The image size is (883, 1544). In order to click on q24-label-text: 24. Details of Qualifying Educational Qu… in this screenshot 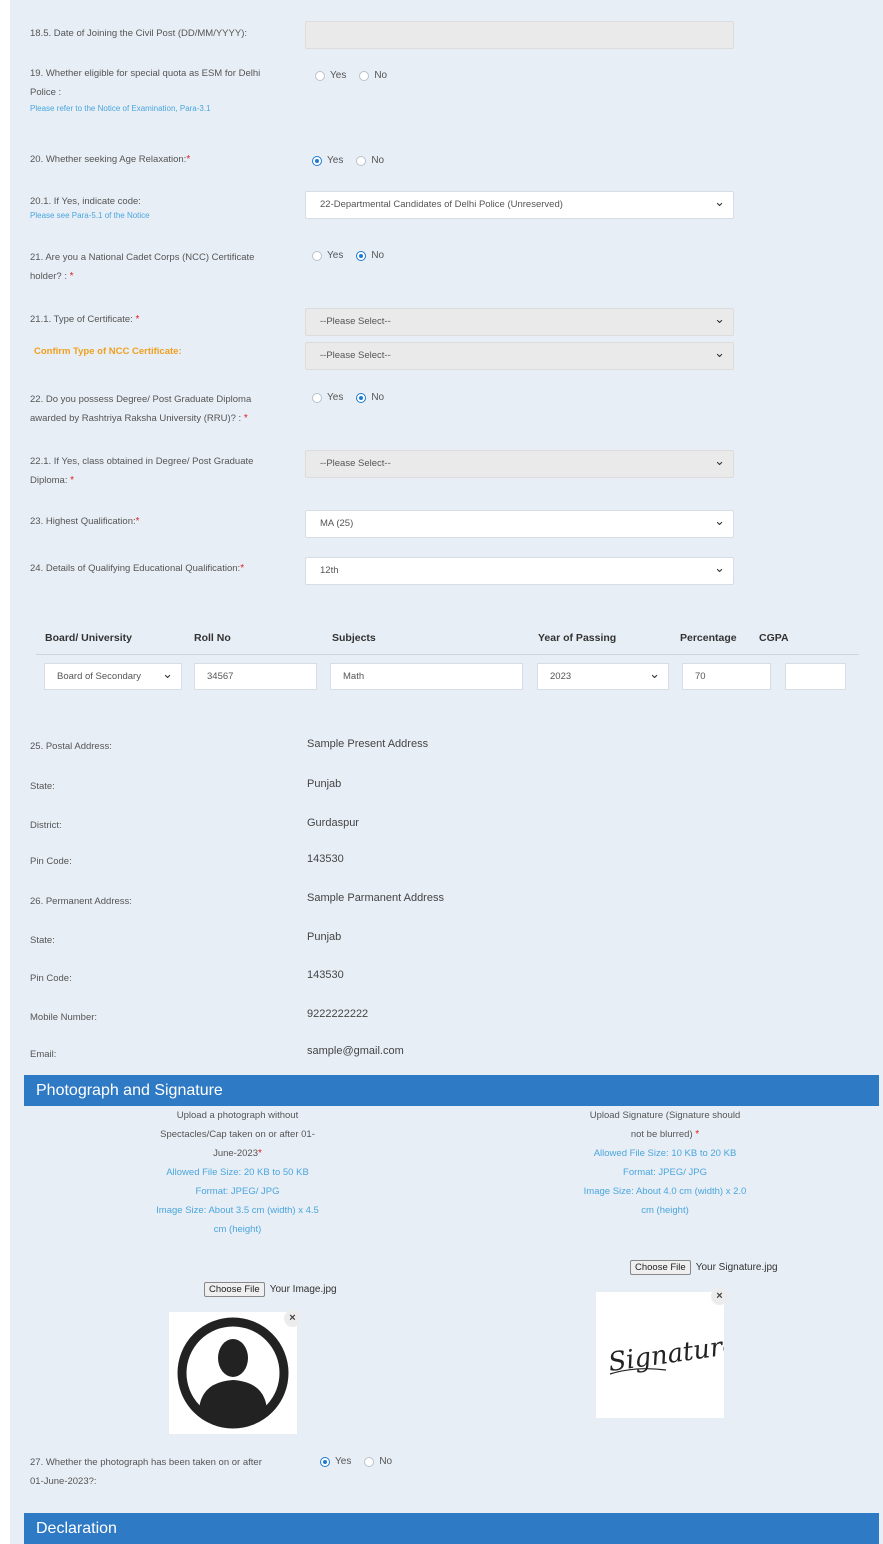, I will do `click(135, 568)`.